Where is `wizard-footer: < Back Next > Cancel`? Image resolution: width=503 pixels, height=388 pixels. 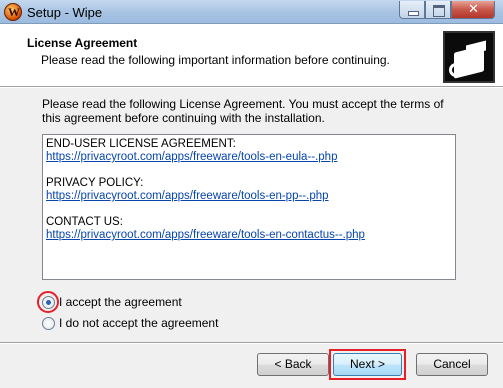
wizard-footer: < Back Next > Cancel is located at coordinates (251, 366).